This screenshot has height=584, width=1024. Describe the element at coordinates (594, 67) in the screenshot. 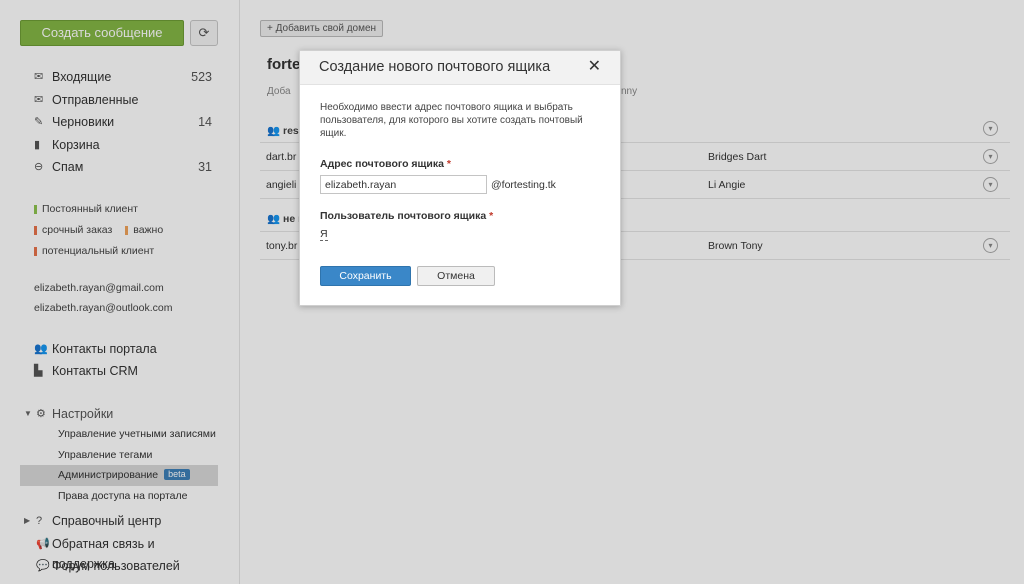

I see `close-icon: ✕` at that location.